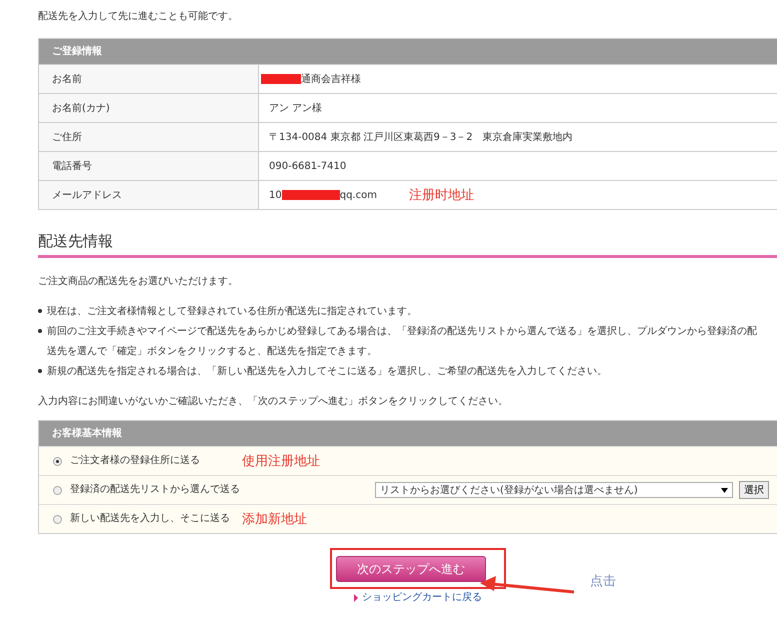  What do you see at coordinates (327, 371) in the screenshot?
I see `bullet-text: 新規の配送先を指定される場合は、「新しい配送先を入力してそこに送る」を選択し、ご希望の配送先を入力してください。` at bounding box center [327, 371].